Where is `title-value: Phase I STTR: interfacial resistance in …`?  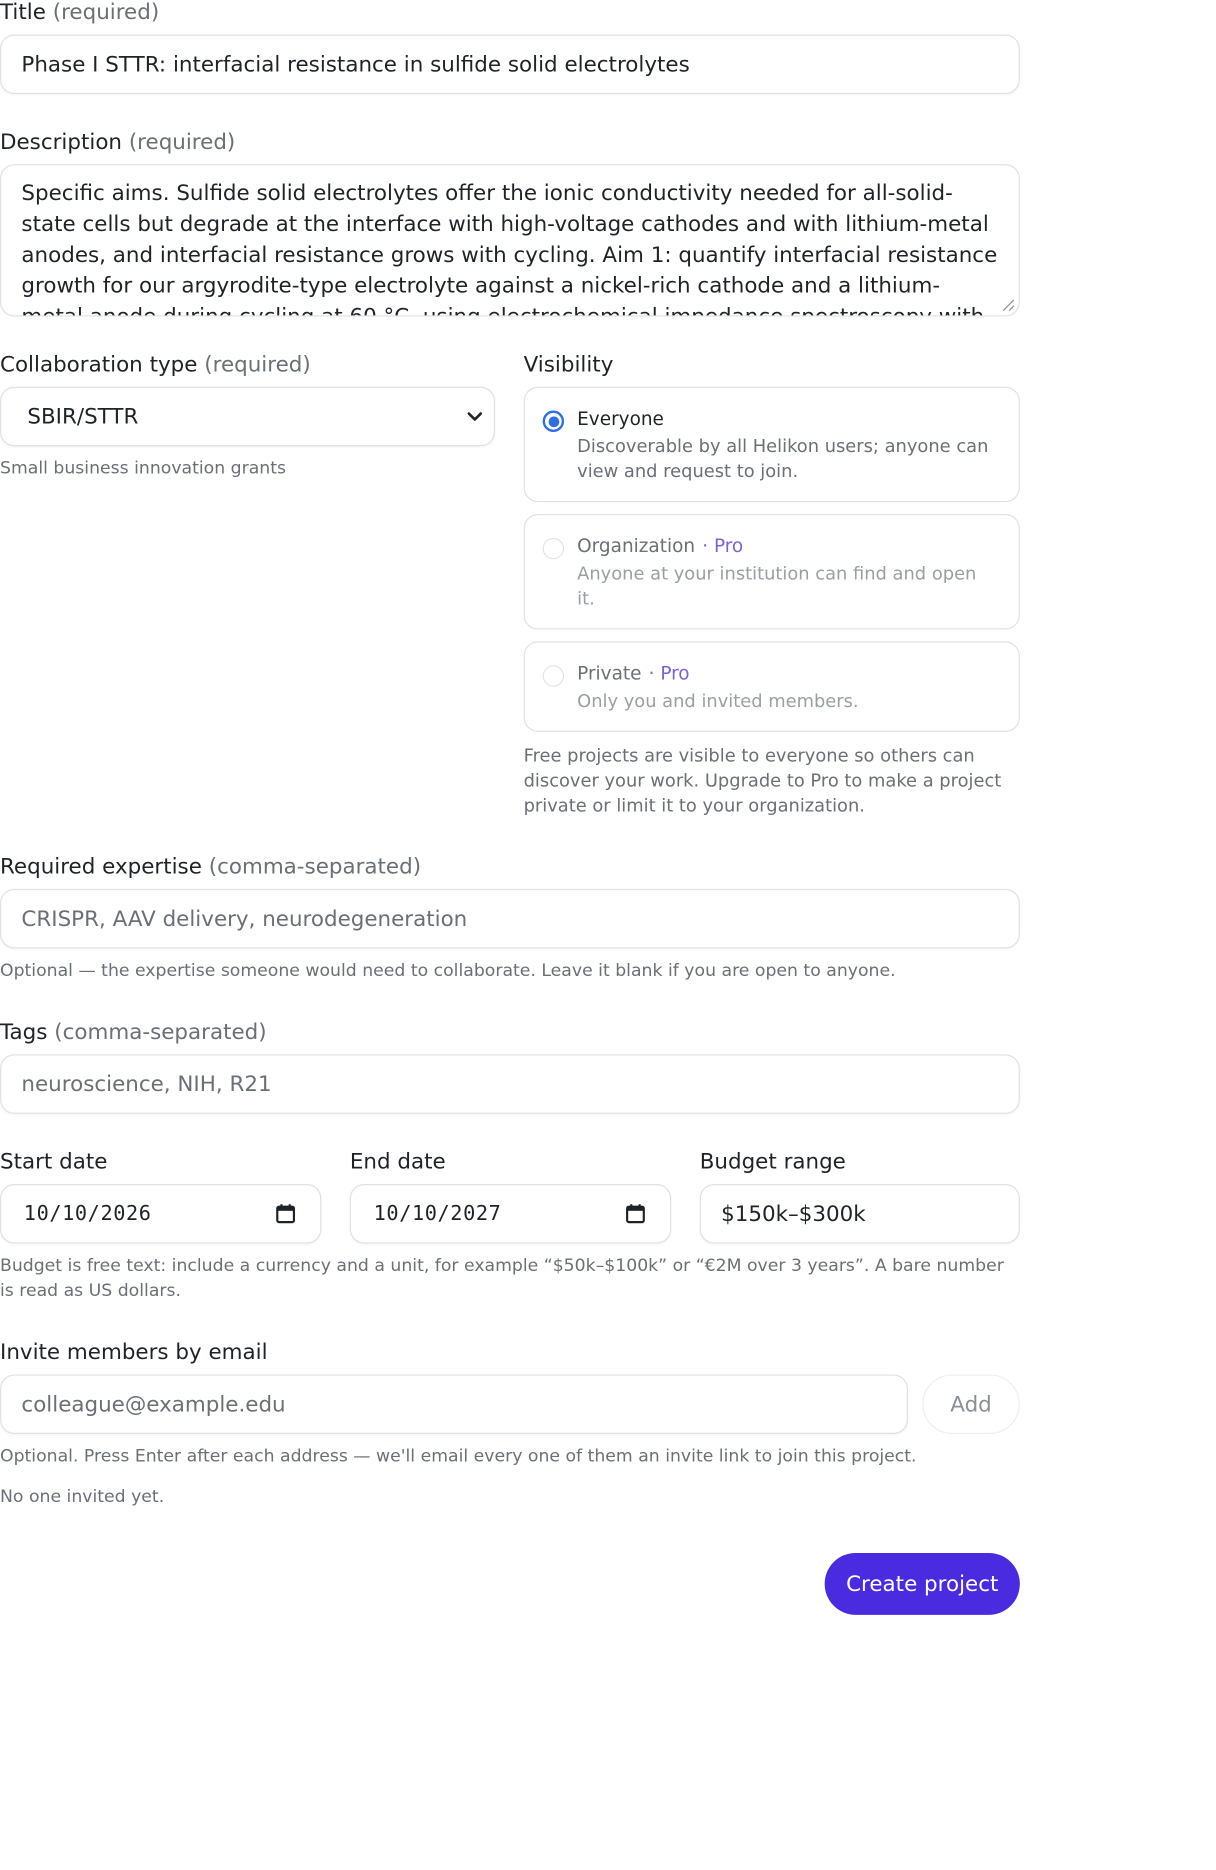 title-value: Phase I STTR: interfacial resistance in … is located at coordinates (355, 64).